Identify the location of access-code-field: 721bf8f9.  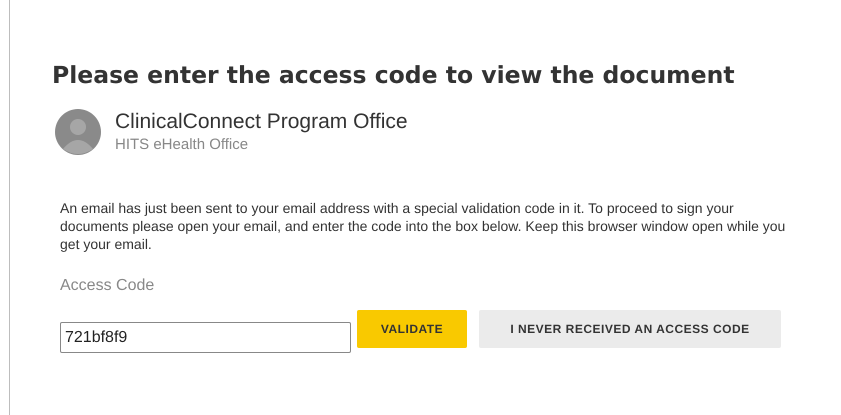
(205, 337).